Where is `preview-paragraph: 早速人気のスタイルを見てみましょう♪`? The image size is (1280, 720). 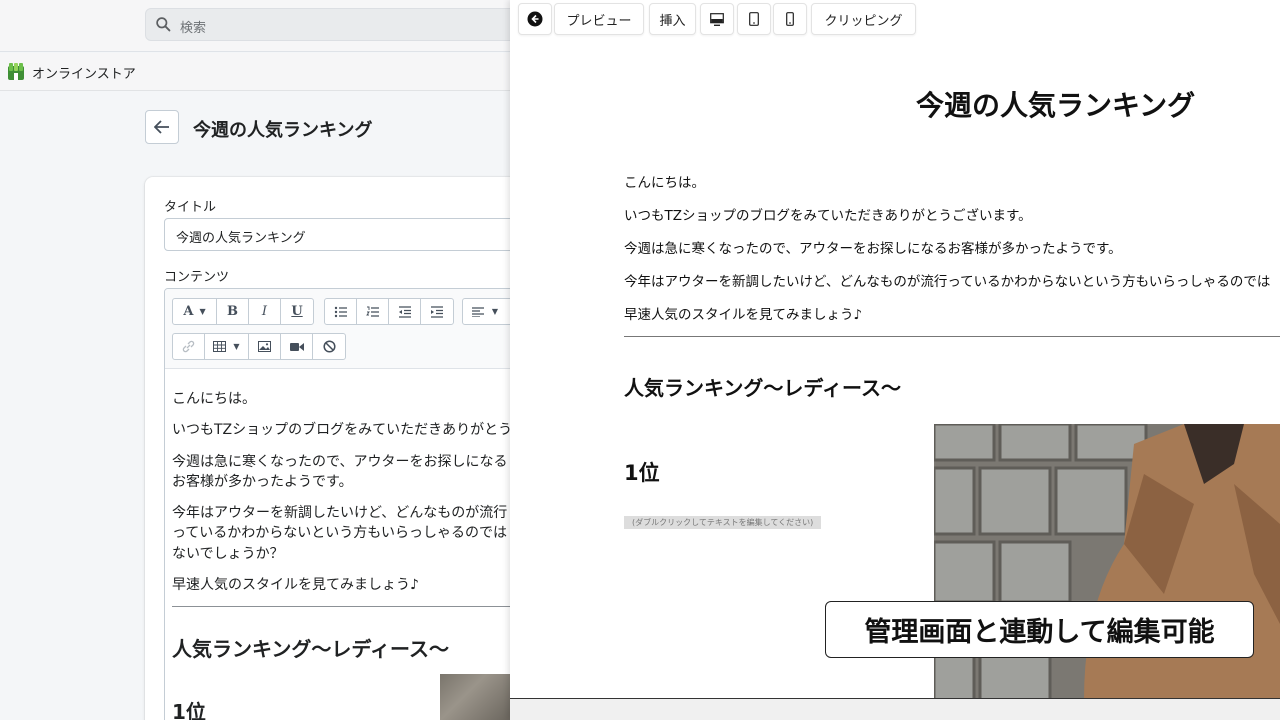
preview-paragraph: 早速人気のスタイルを見てみましょう♪ is located at coordinates (743, 313).